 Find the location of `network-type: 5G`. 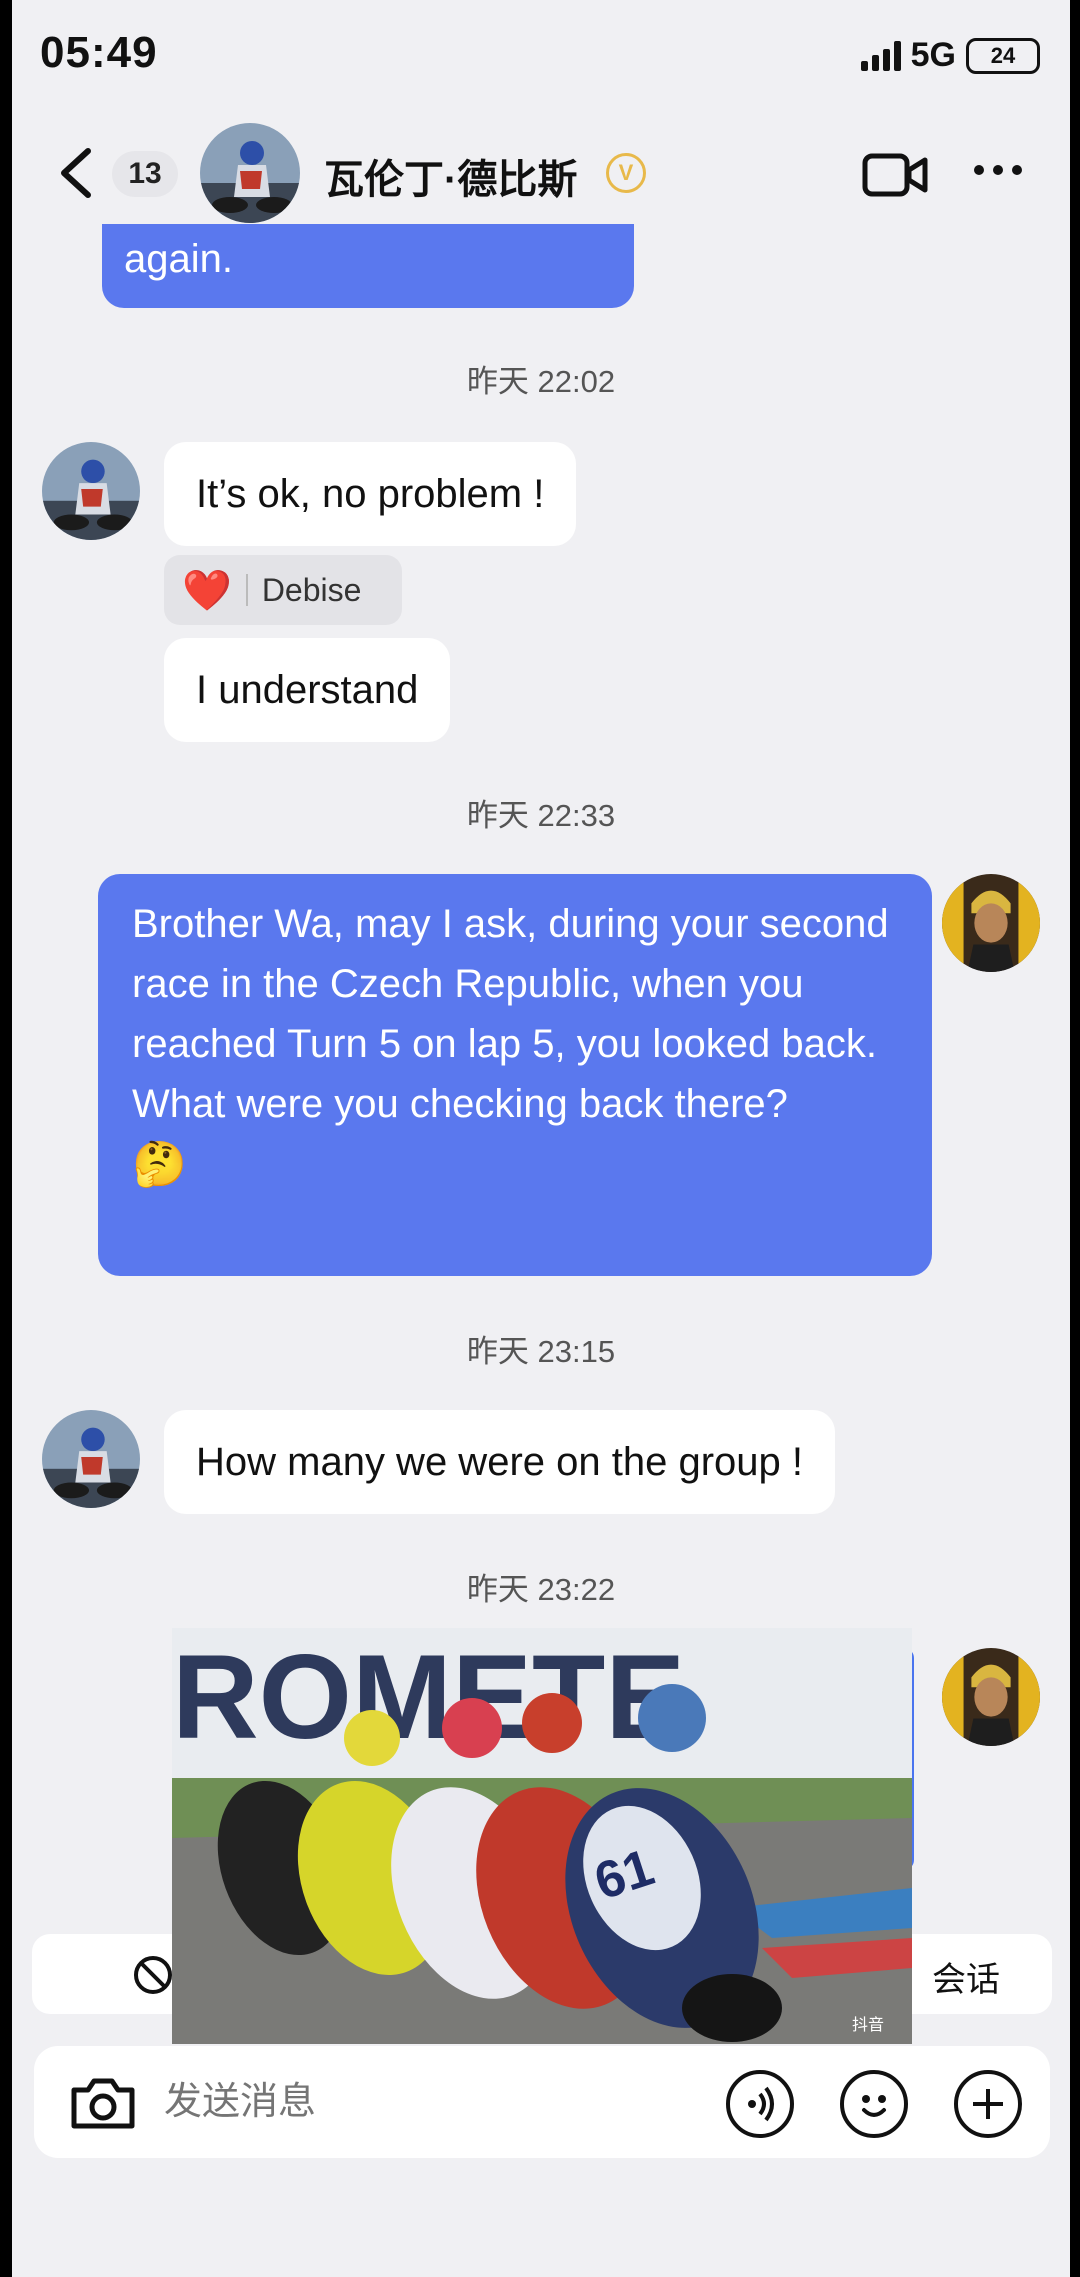

network-type: 5G is located at coordinates (933, 55).